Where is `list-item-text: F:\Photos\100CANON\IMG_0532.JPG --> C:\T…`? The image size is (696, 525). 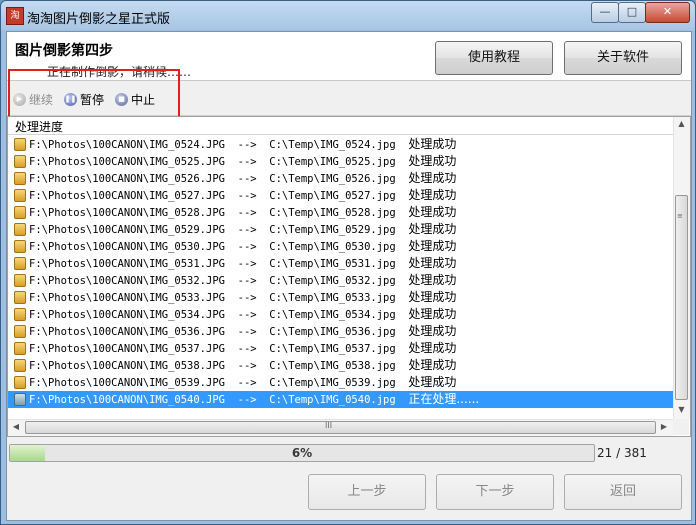
list-item-text: F:\Photos\100CANON\IMG_0532.JPG --> C:\T… is located at coordinates (242, 281).